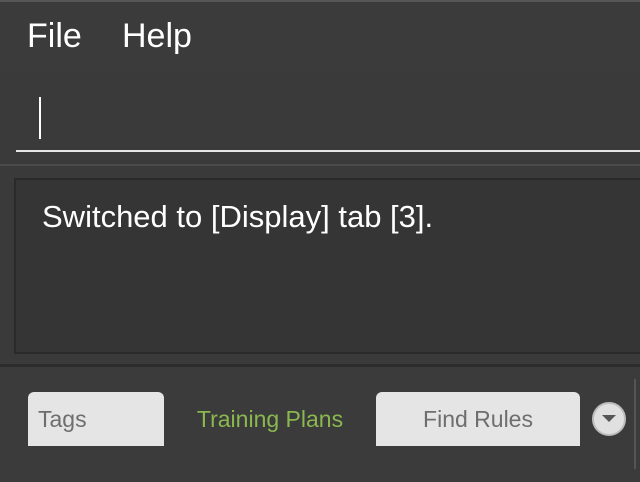 The height and width of the screenshot is (482, 640). What do you see at coordinates (54, 36) in the screenshot?
I see `menu-file: File` at bounding box center [54, 36].